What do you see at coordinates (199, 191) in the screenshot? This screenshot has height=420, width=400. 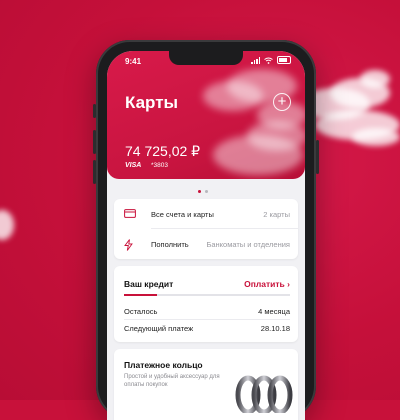 I see `carousel-dot-active` at bounding box center [199, 191].